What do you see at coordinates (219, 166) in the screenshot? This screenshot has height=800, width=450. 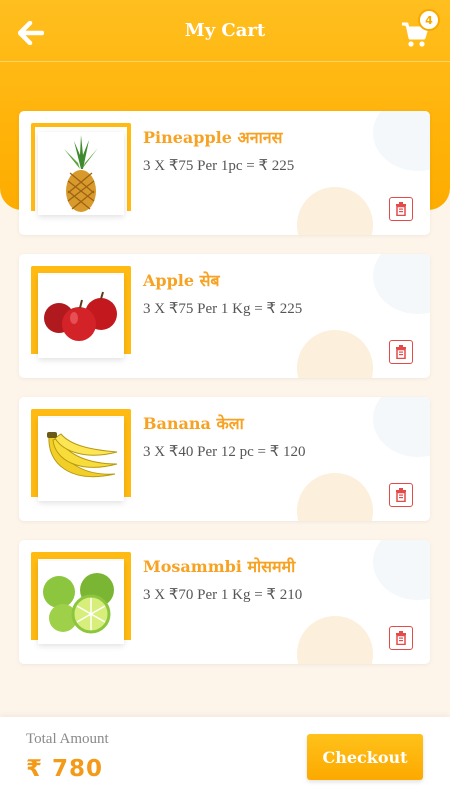 I see `item-price: 3 X ₹75 Per 1pc = ₹ 225` at bounding box center [219, 166].